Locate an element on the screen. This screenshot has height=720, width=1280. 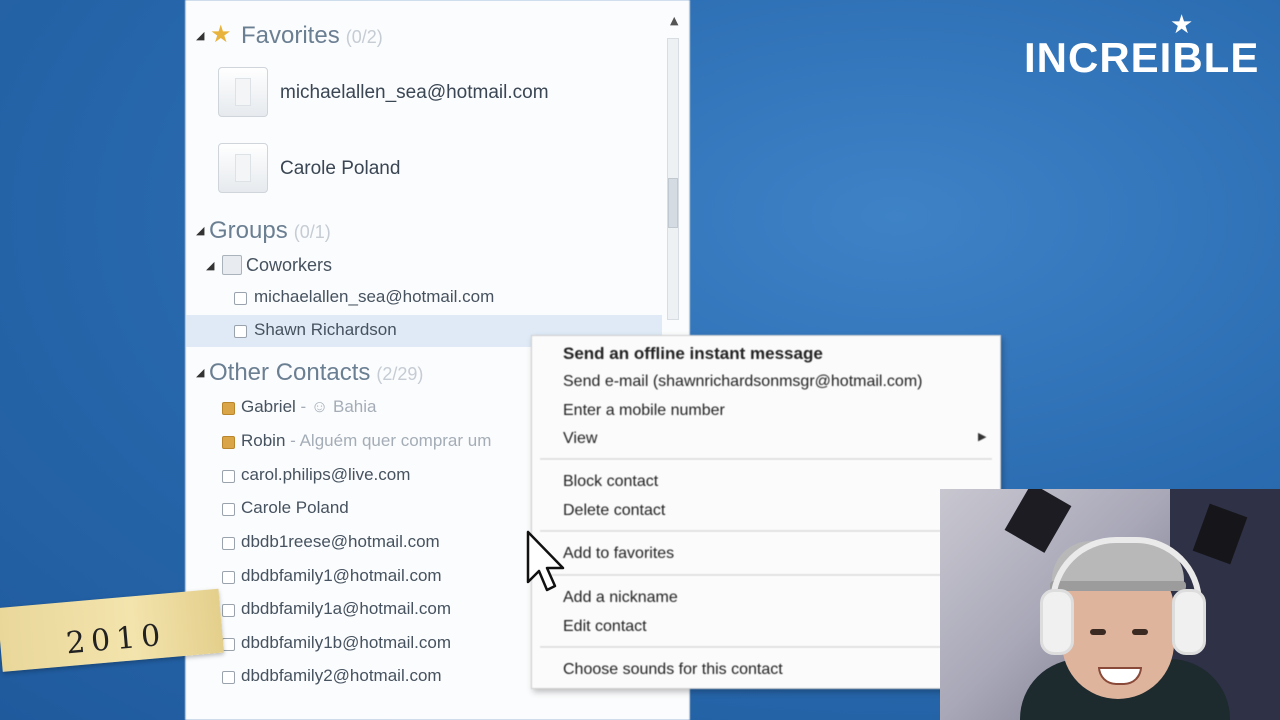
contact-row: dbdbfamily1b@hotmail.com is located at coordinates (346, 643).